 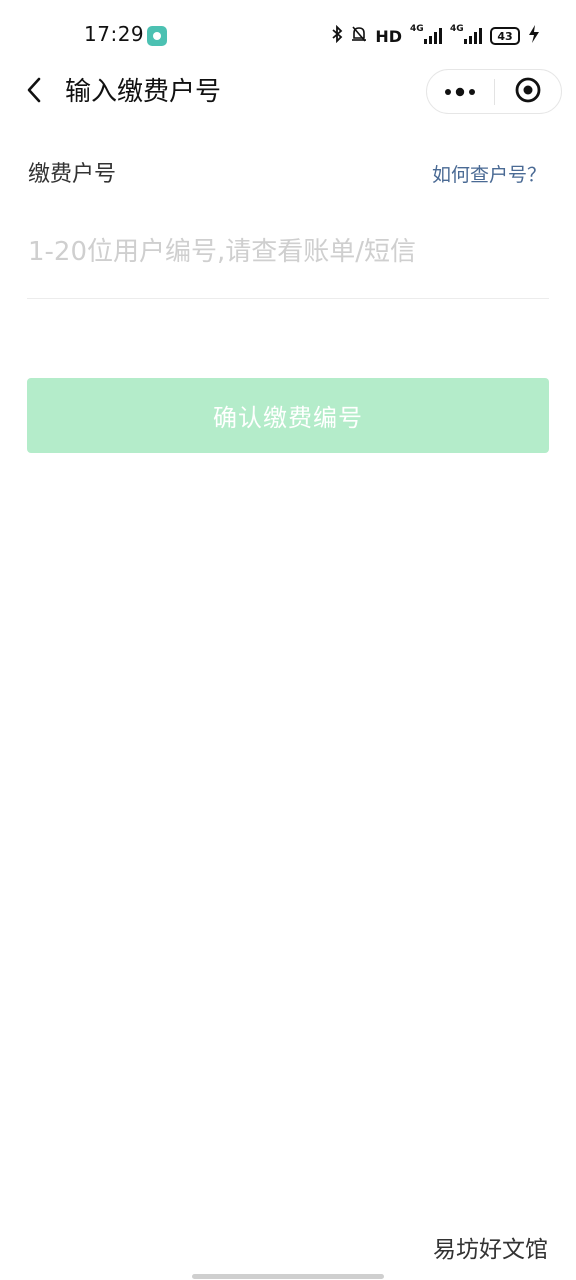 I want to click on back-button, so click(x=34, y=92).